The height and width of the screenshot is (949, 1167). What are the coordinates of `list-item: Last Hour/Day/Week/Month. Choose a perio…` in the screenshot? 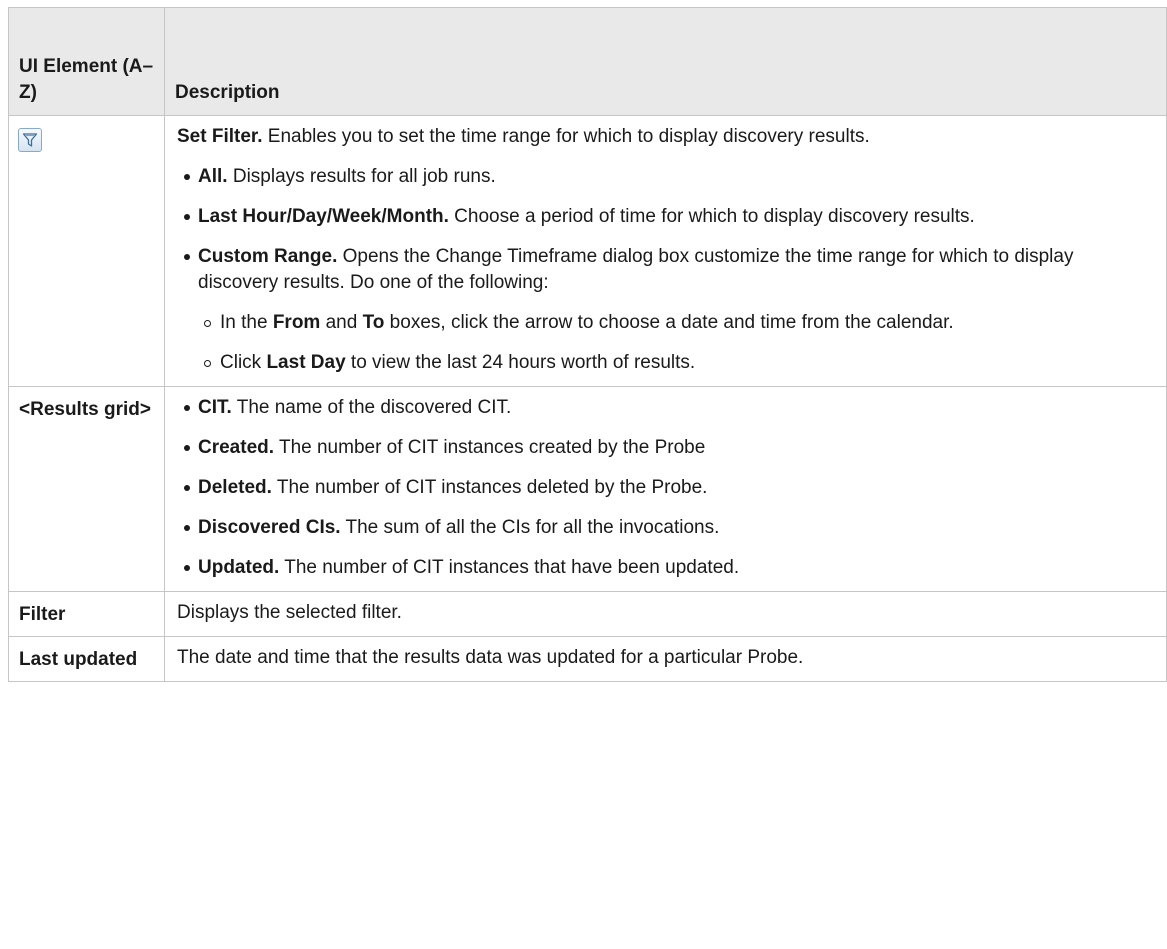 It's located at (666, 217).